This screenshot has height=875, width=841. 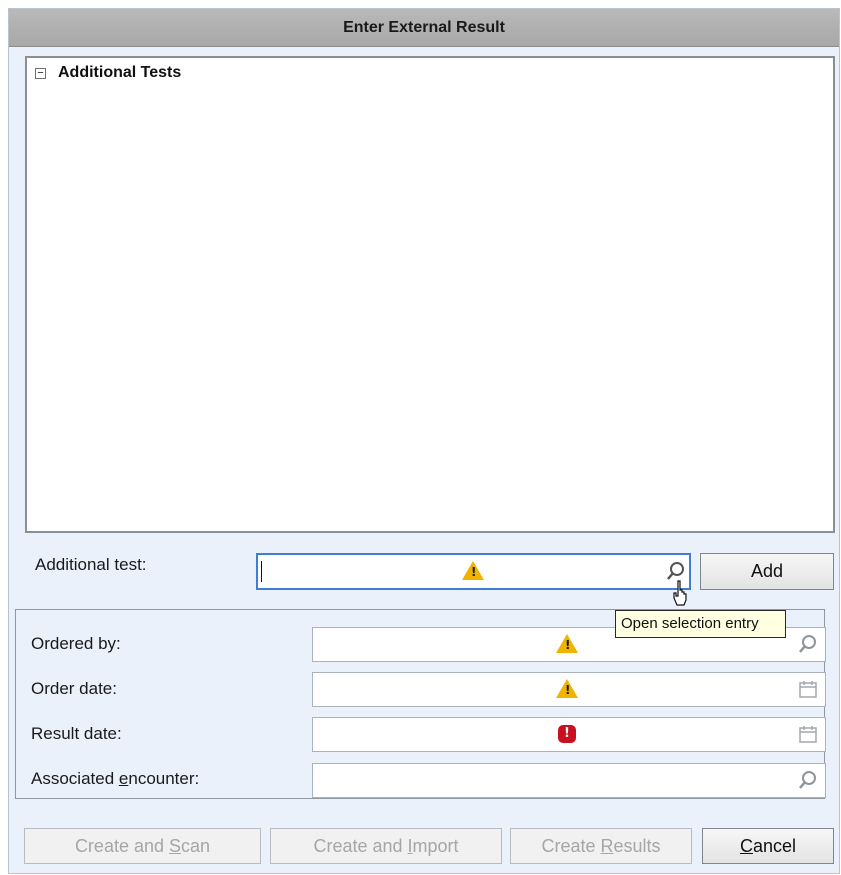 I want to click on tooltip-open-selection-entry: Open selection entry, so click(x=700, y=624).